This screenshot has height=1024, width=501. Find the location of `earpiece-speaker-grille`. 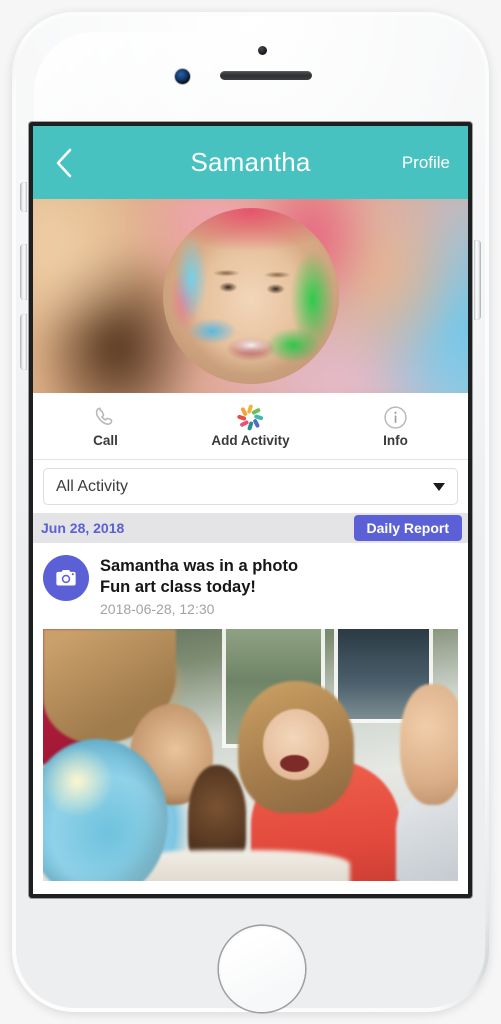

earpiece-speaker-grille is located at coordinates (266, 75).